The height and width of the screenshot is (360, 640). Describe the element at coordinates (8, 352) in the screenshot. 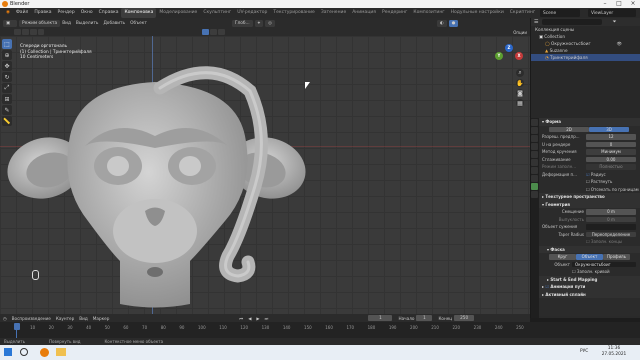

I see `windows-start-icon` at that location.